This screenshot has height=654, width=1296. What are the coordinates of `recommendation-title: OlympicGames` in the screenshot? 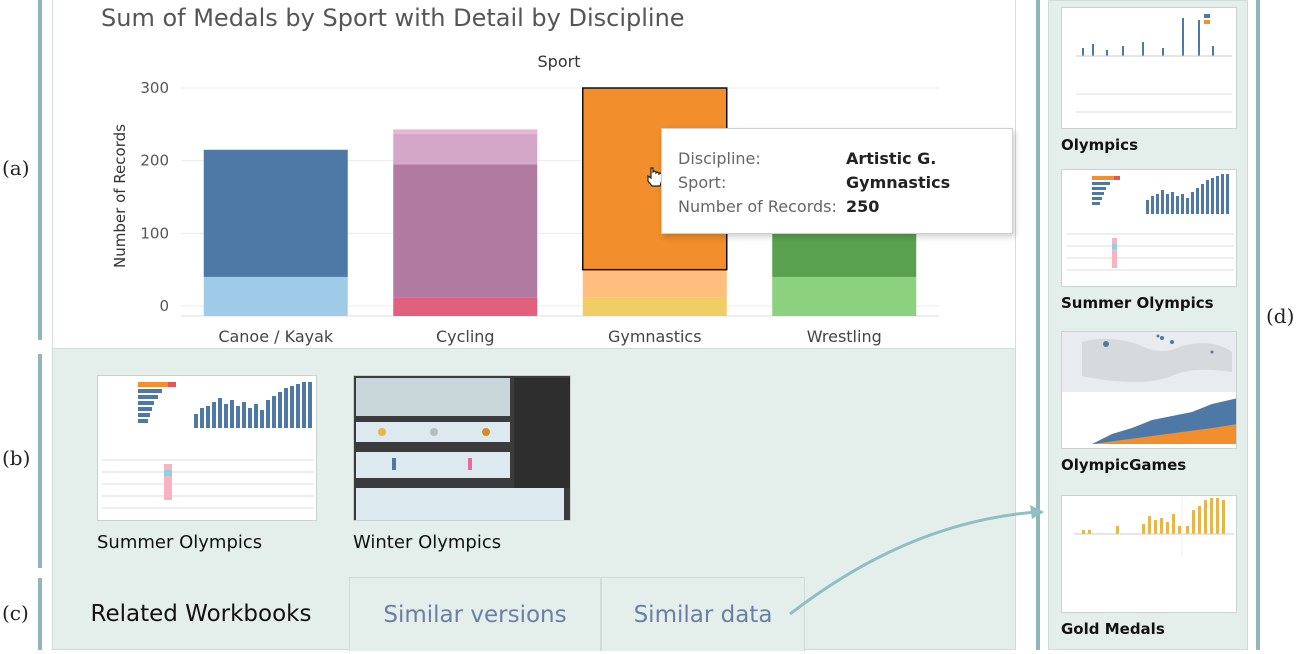 It's located at (1123, 465).